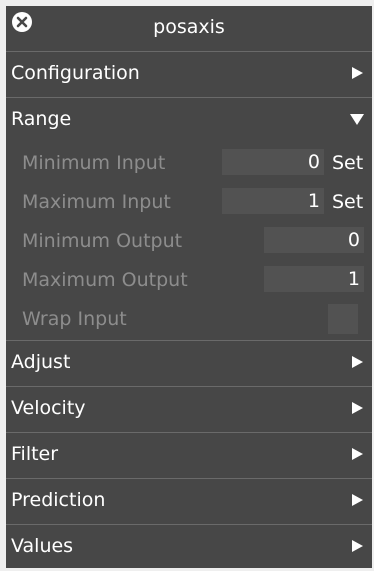 Image resolution: width=374 pixels, height=571 pixels. I want to click on section-velocity: Velocity, so click(189, 410).